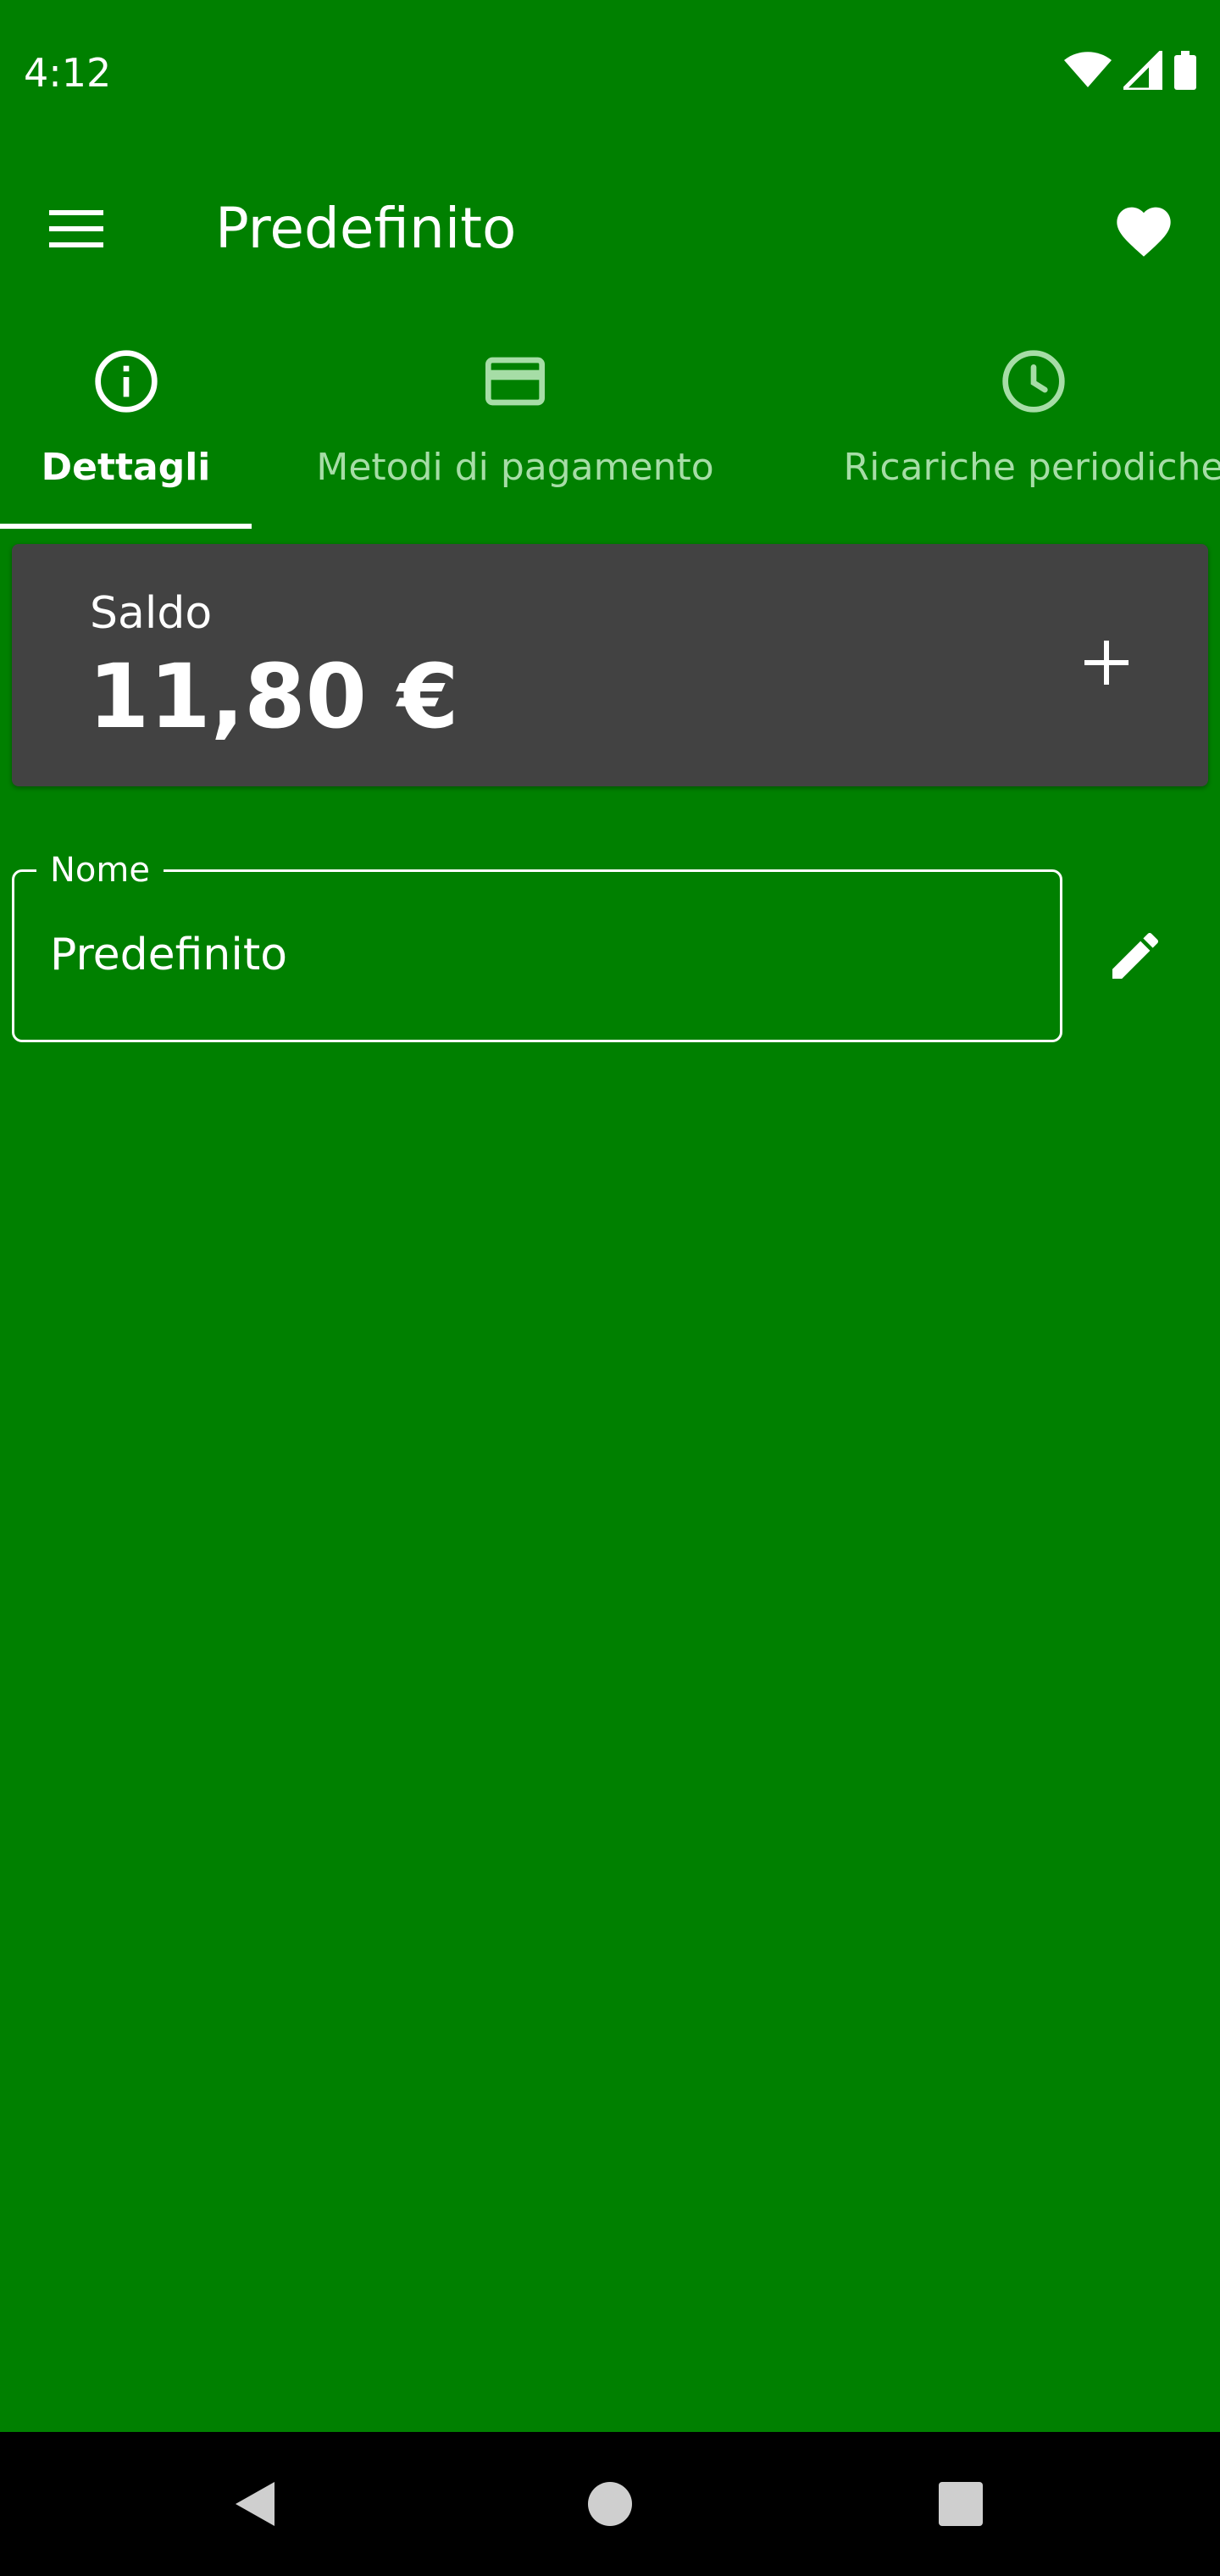  I want to click on signal-icon, so click(1141, 69).